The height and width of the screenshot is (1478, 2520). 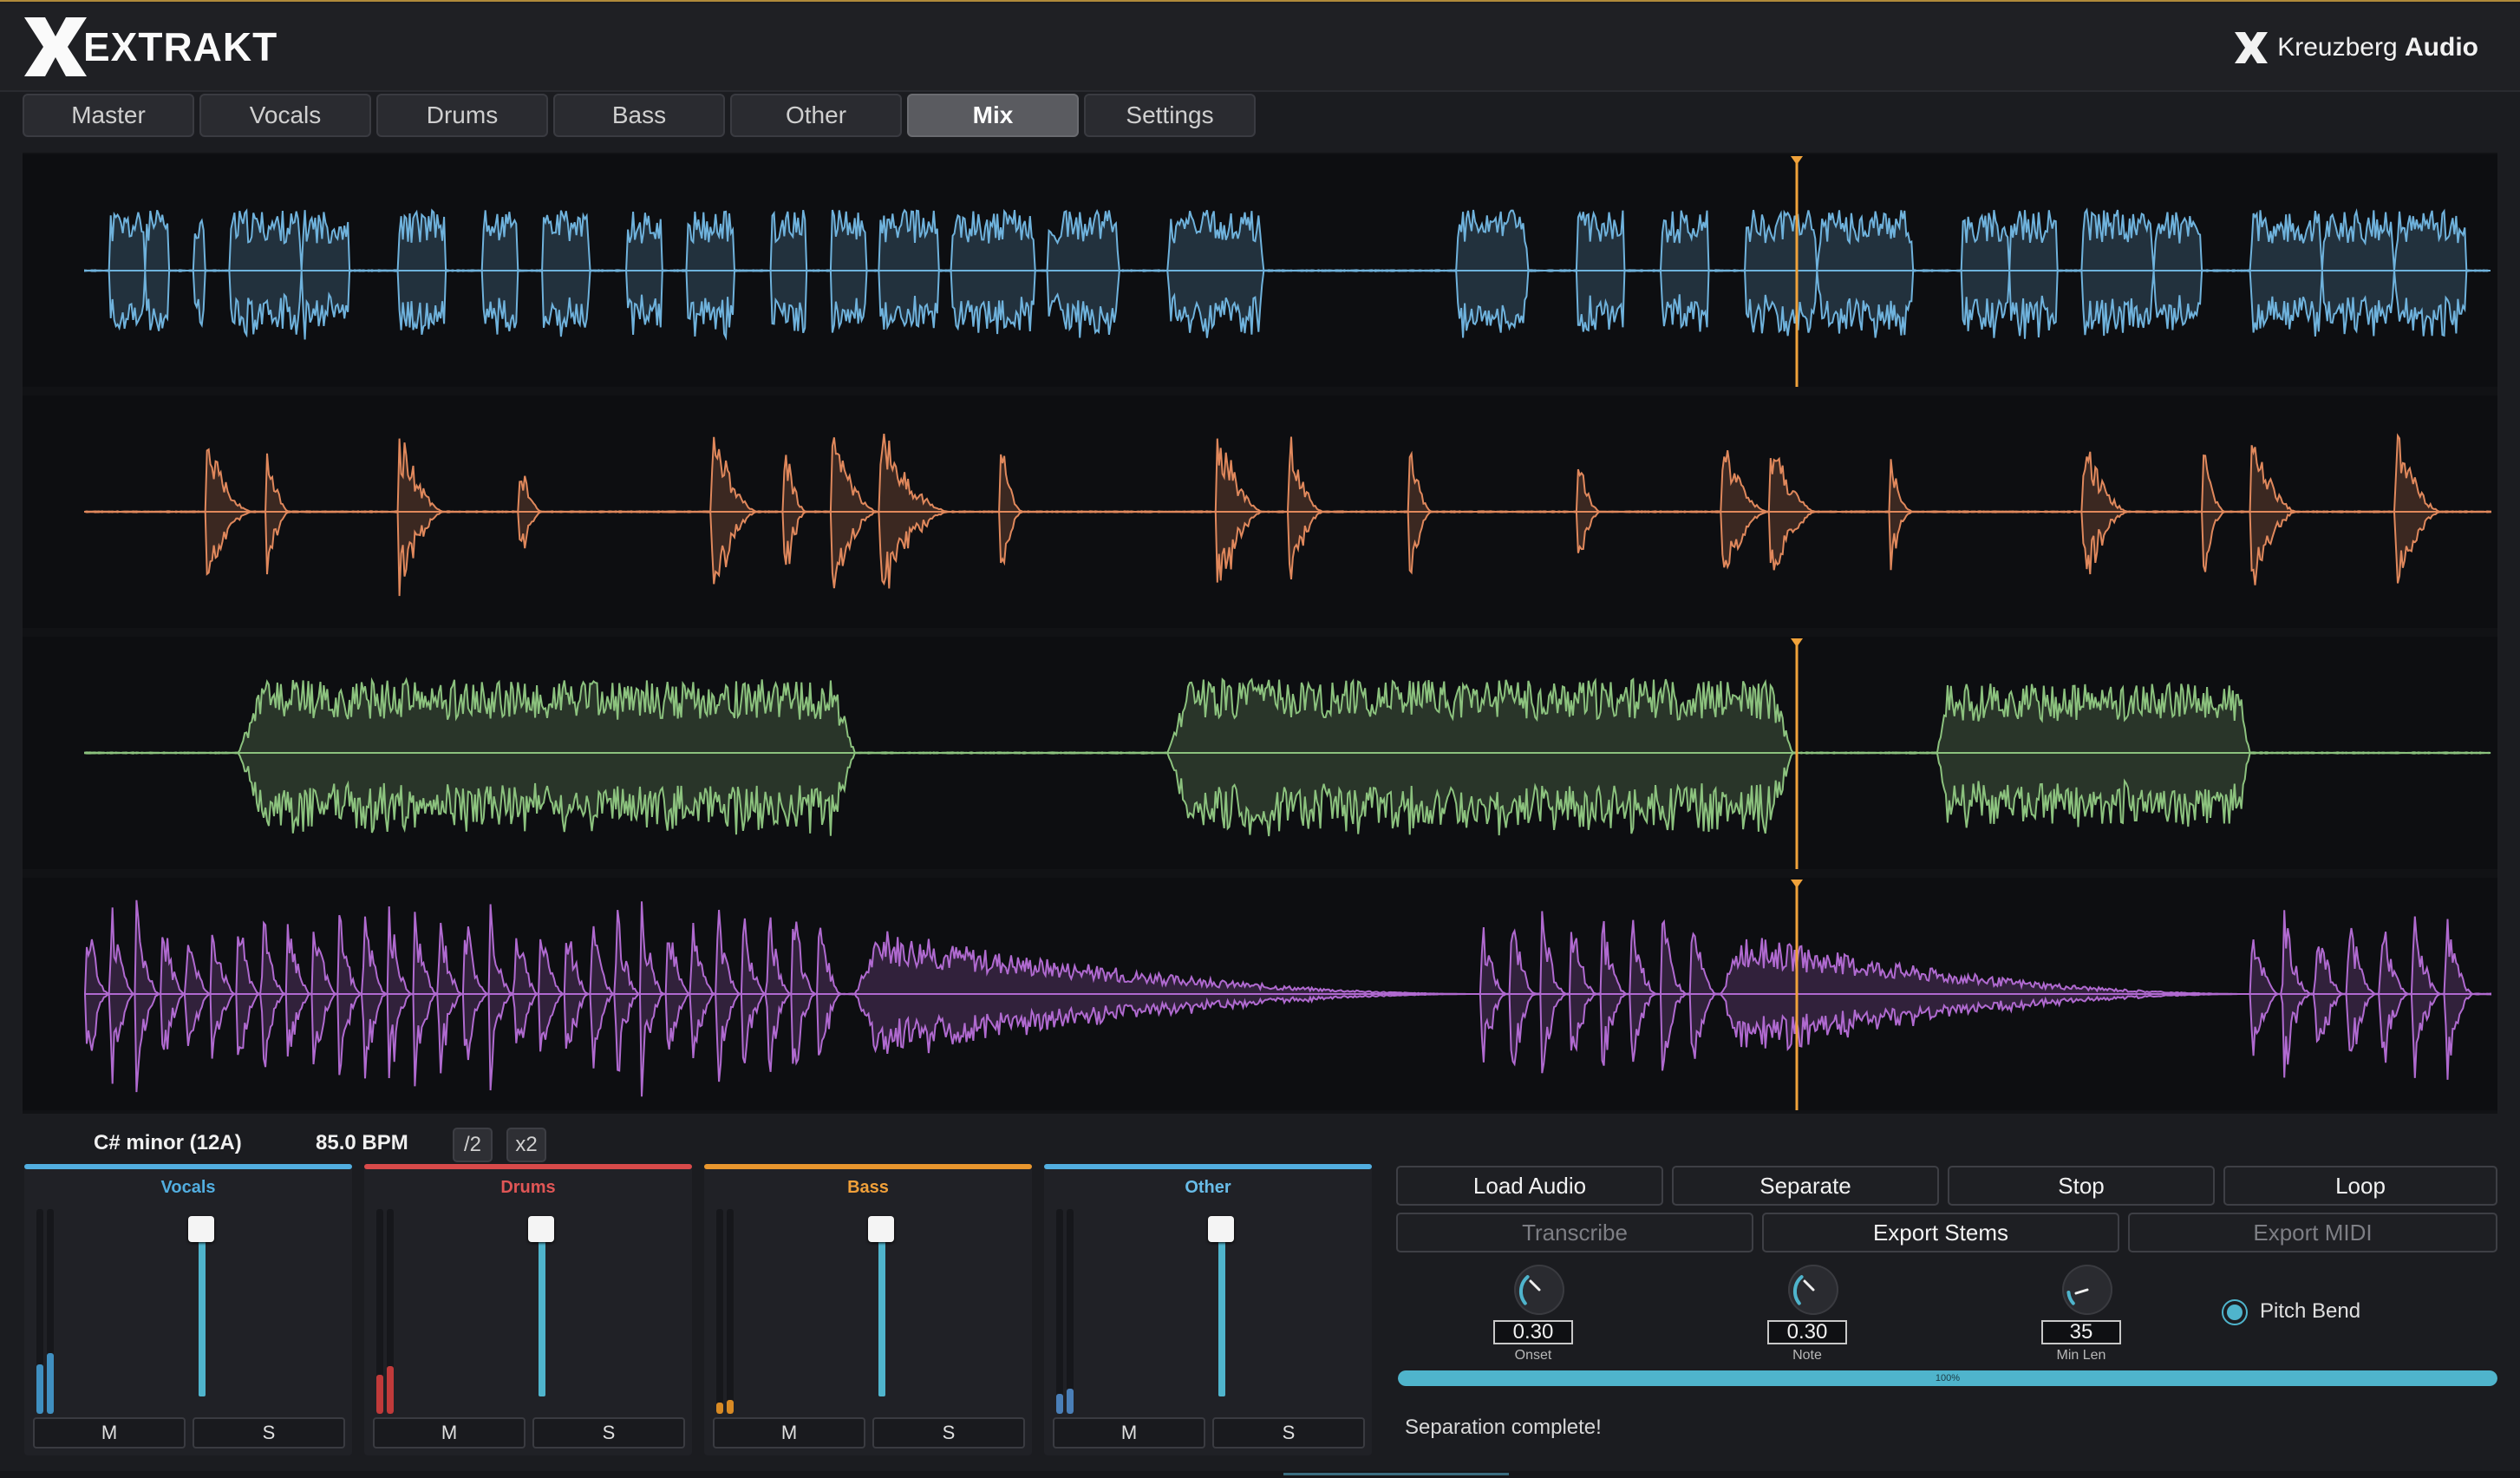 I want to click on key-display: C# minor (12A), so click(x=168, y=1142).